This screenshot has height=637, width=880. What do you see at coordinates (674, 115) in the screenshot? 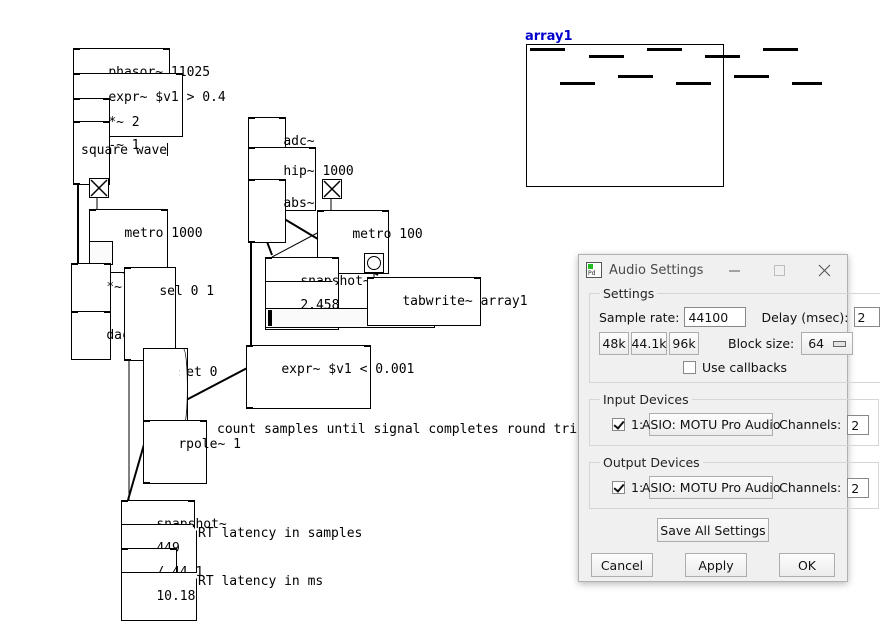
I see `array-graph-array1` at bounding box center [674, 115].